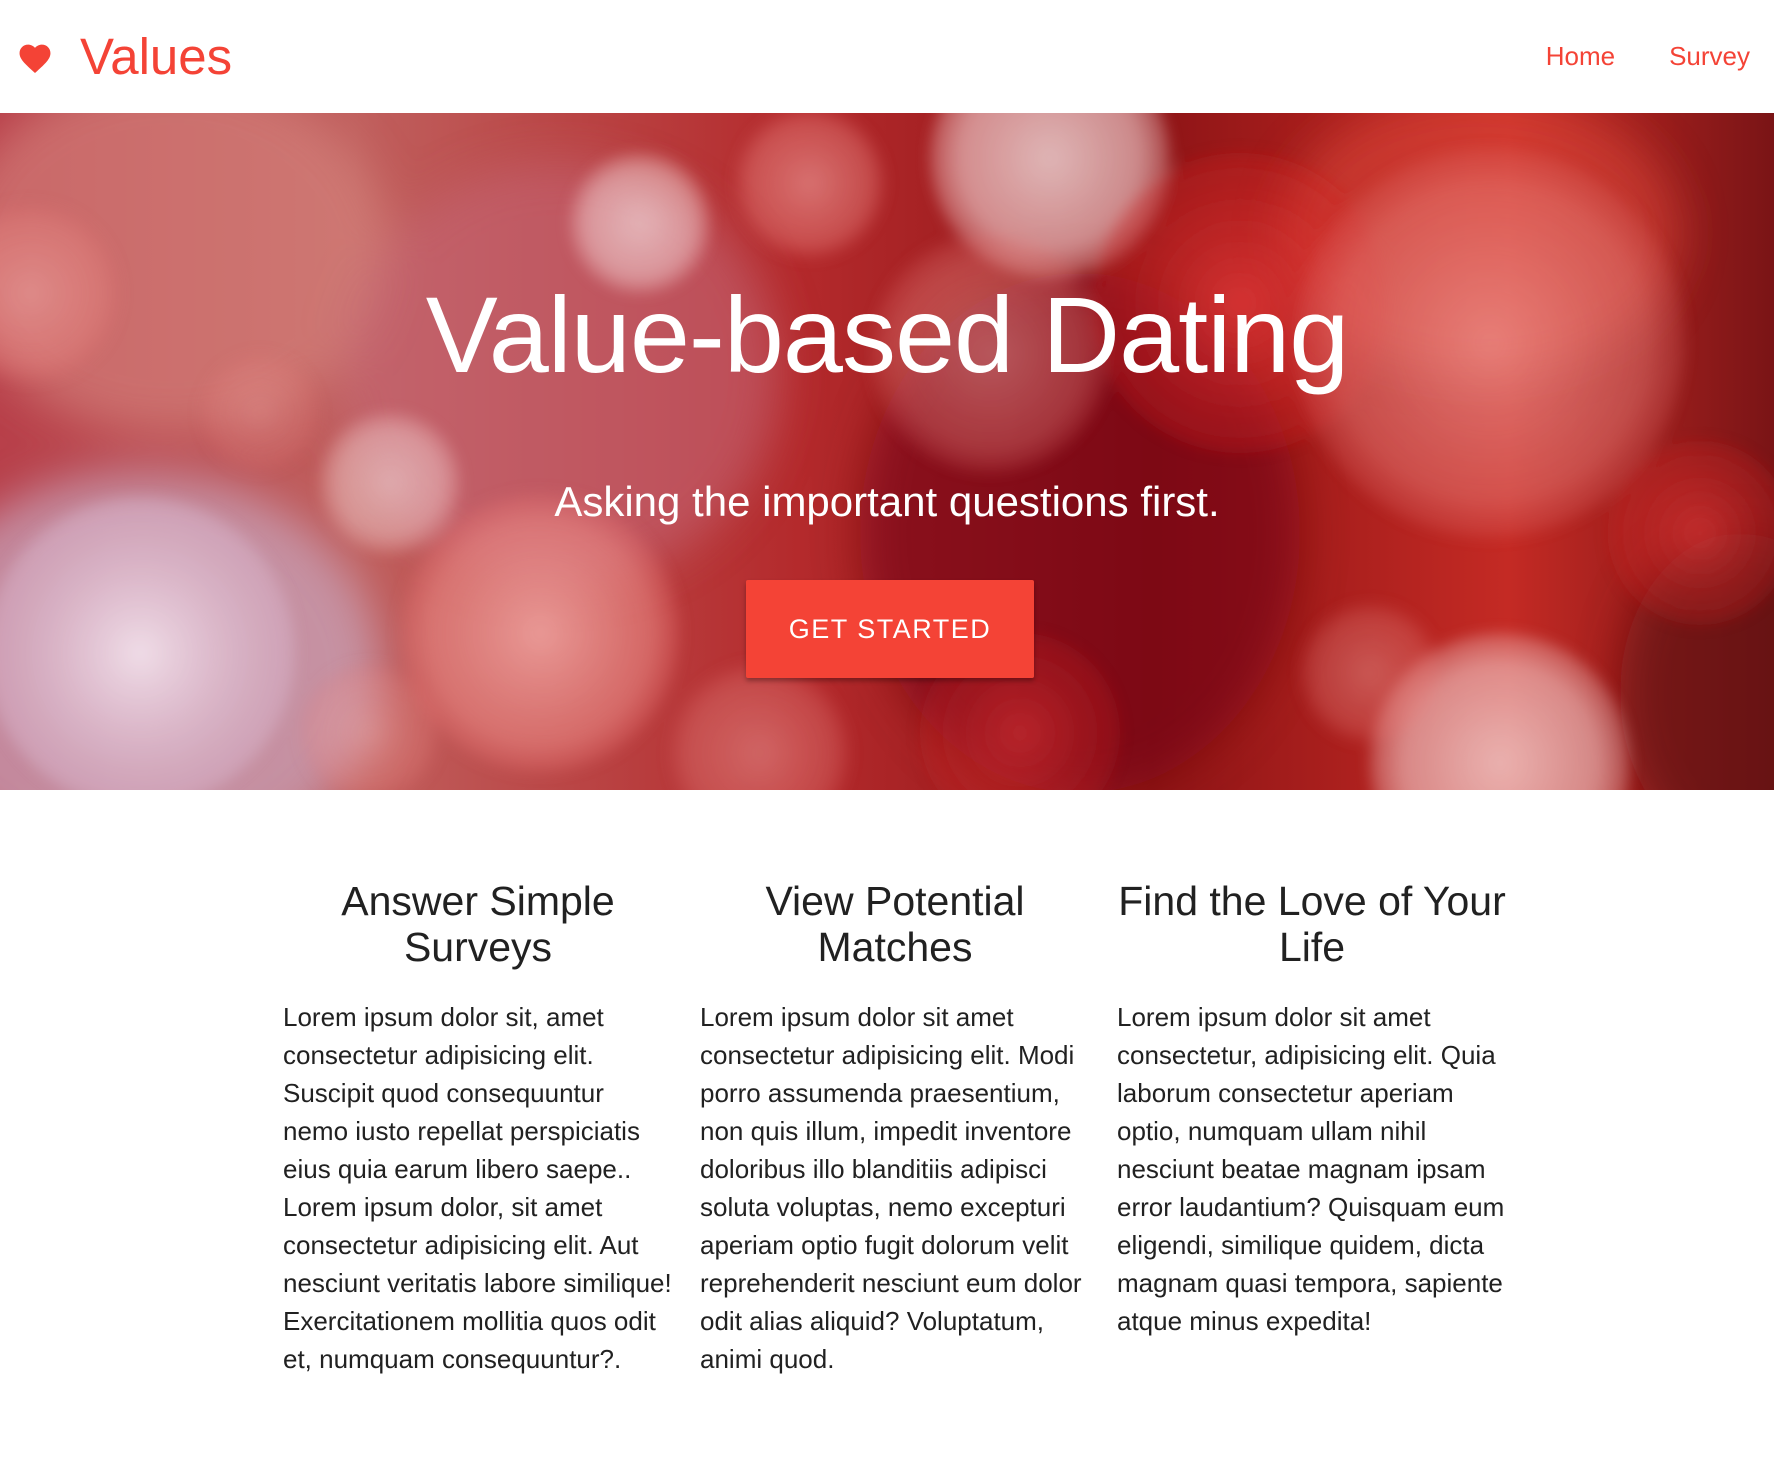 The image size is (1774, 1458). I want to click on hero-subtitle: Asking the important questions first., so click(887, 501).